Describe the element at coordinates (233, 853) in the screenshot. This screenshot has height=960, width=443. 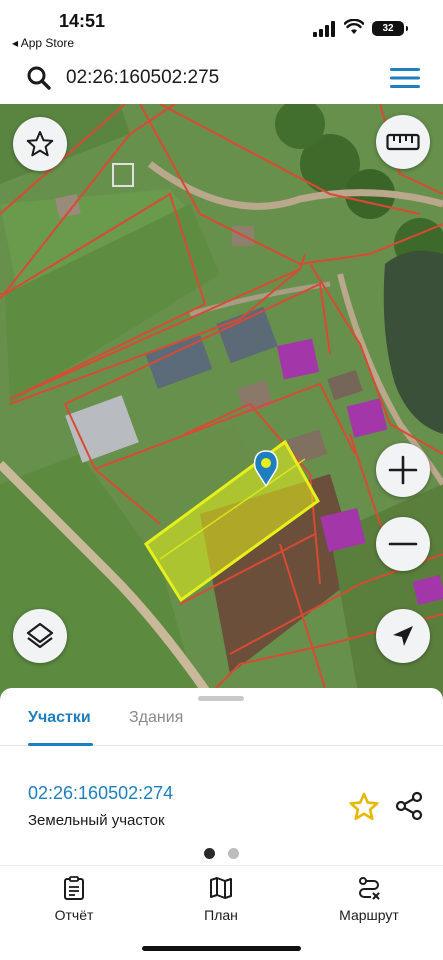
I see `page-dot` at that location.